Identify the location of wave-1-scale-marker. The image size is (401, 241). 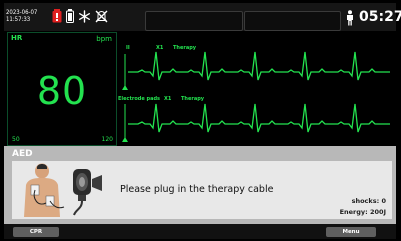
(125, 72).